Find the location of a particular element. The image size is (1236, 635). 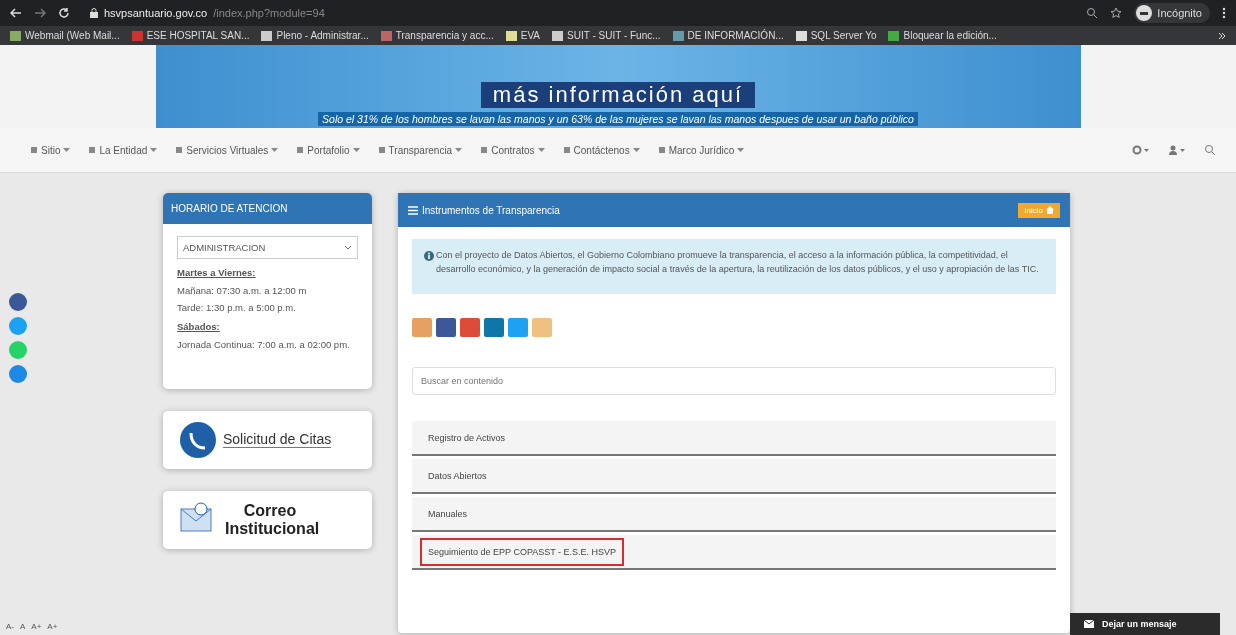

search-field: Buscar en contenido is located at coordinates (734, 381).